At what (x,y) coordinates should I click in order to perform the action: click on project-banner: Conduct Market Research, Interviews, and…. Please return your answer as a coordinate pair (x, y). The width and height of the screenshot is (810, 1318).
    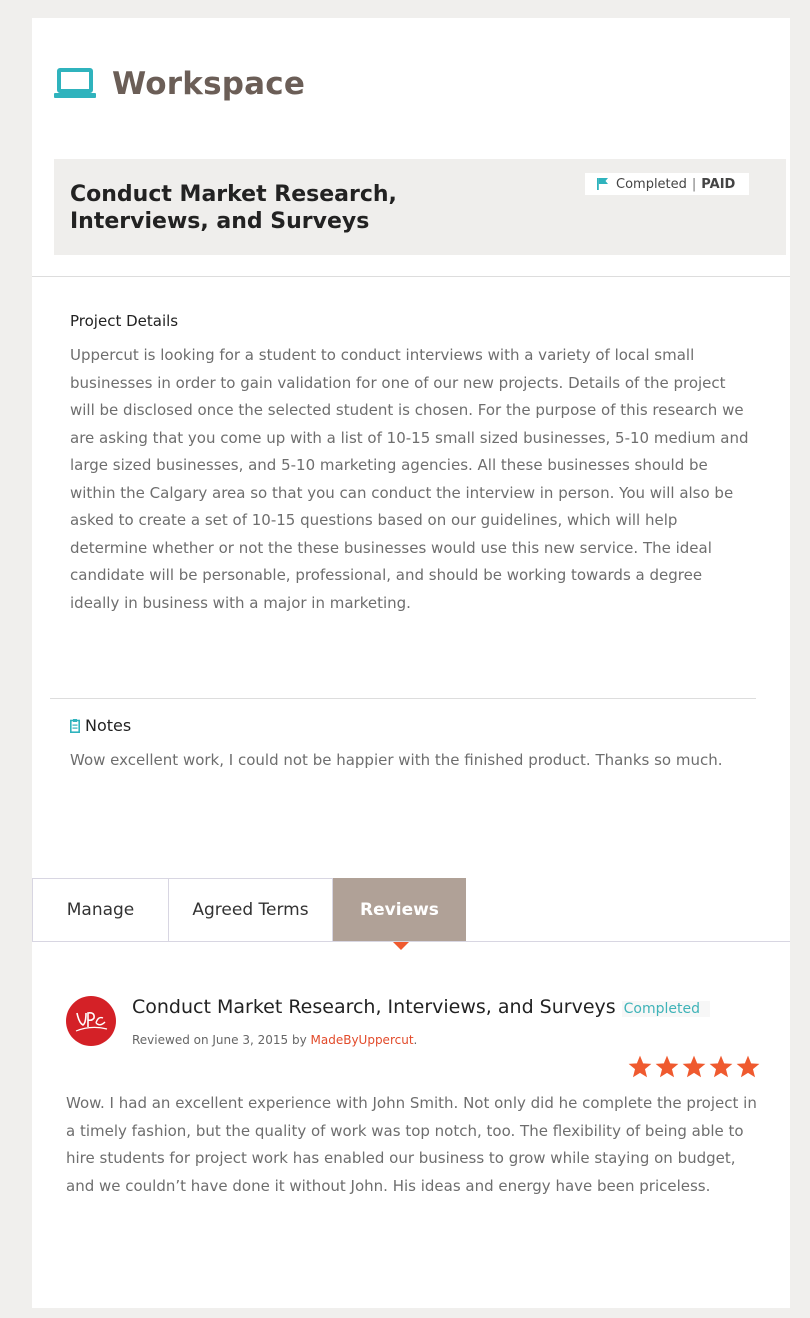
    Looking at the image, I should click on (420, 207).